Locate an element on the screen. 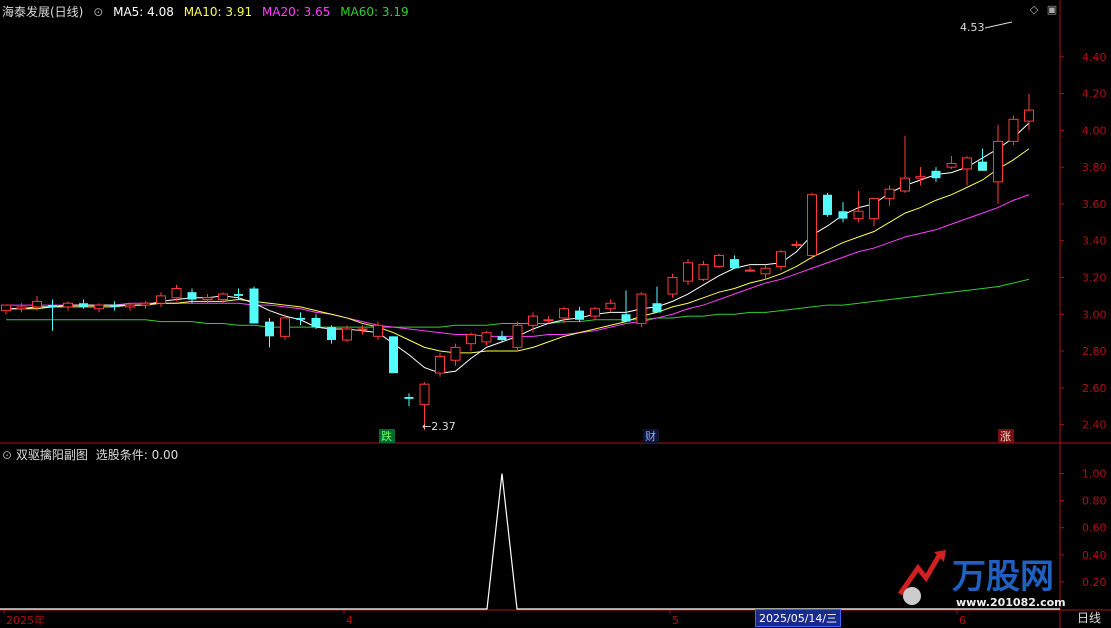 The image size is (1111, 628). indicator-toggle-icon: ⊙ is located at coordinates (7, 455).